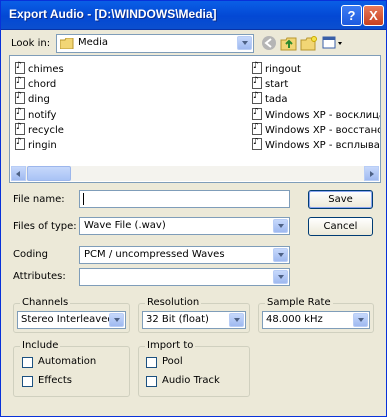  Describe the element at coordinates (316, 130) in the screenshot. I see `file-item: Windows XP - восстановл` at that location.